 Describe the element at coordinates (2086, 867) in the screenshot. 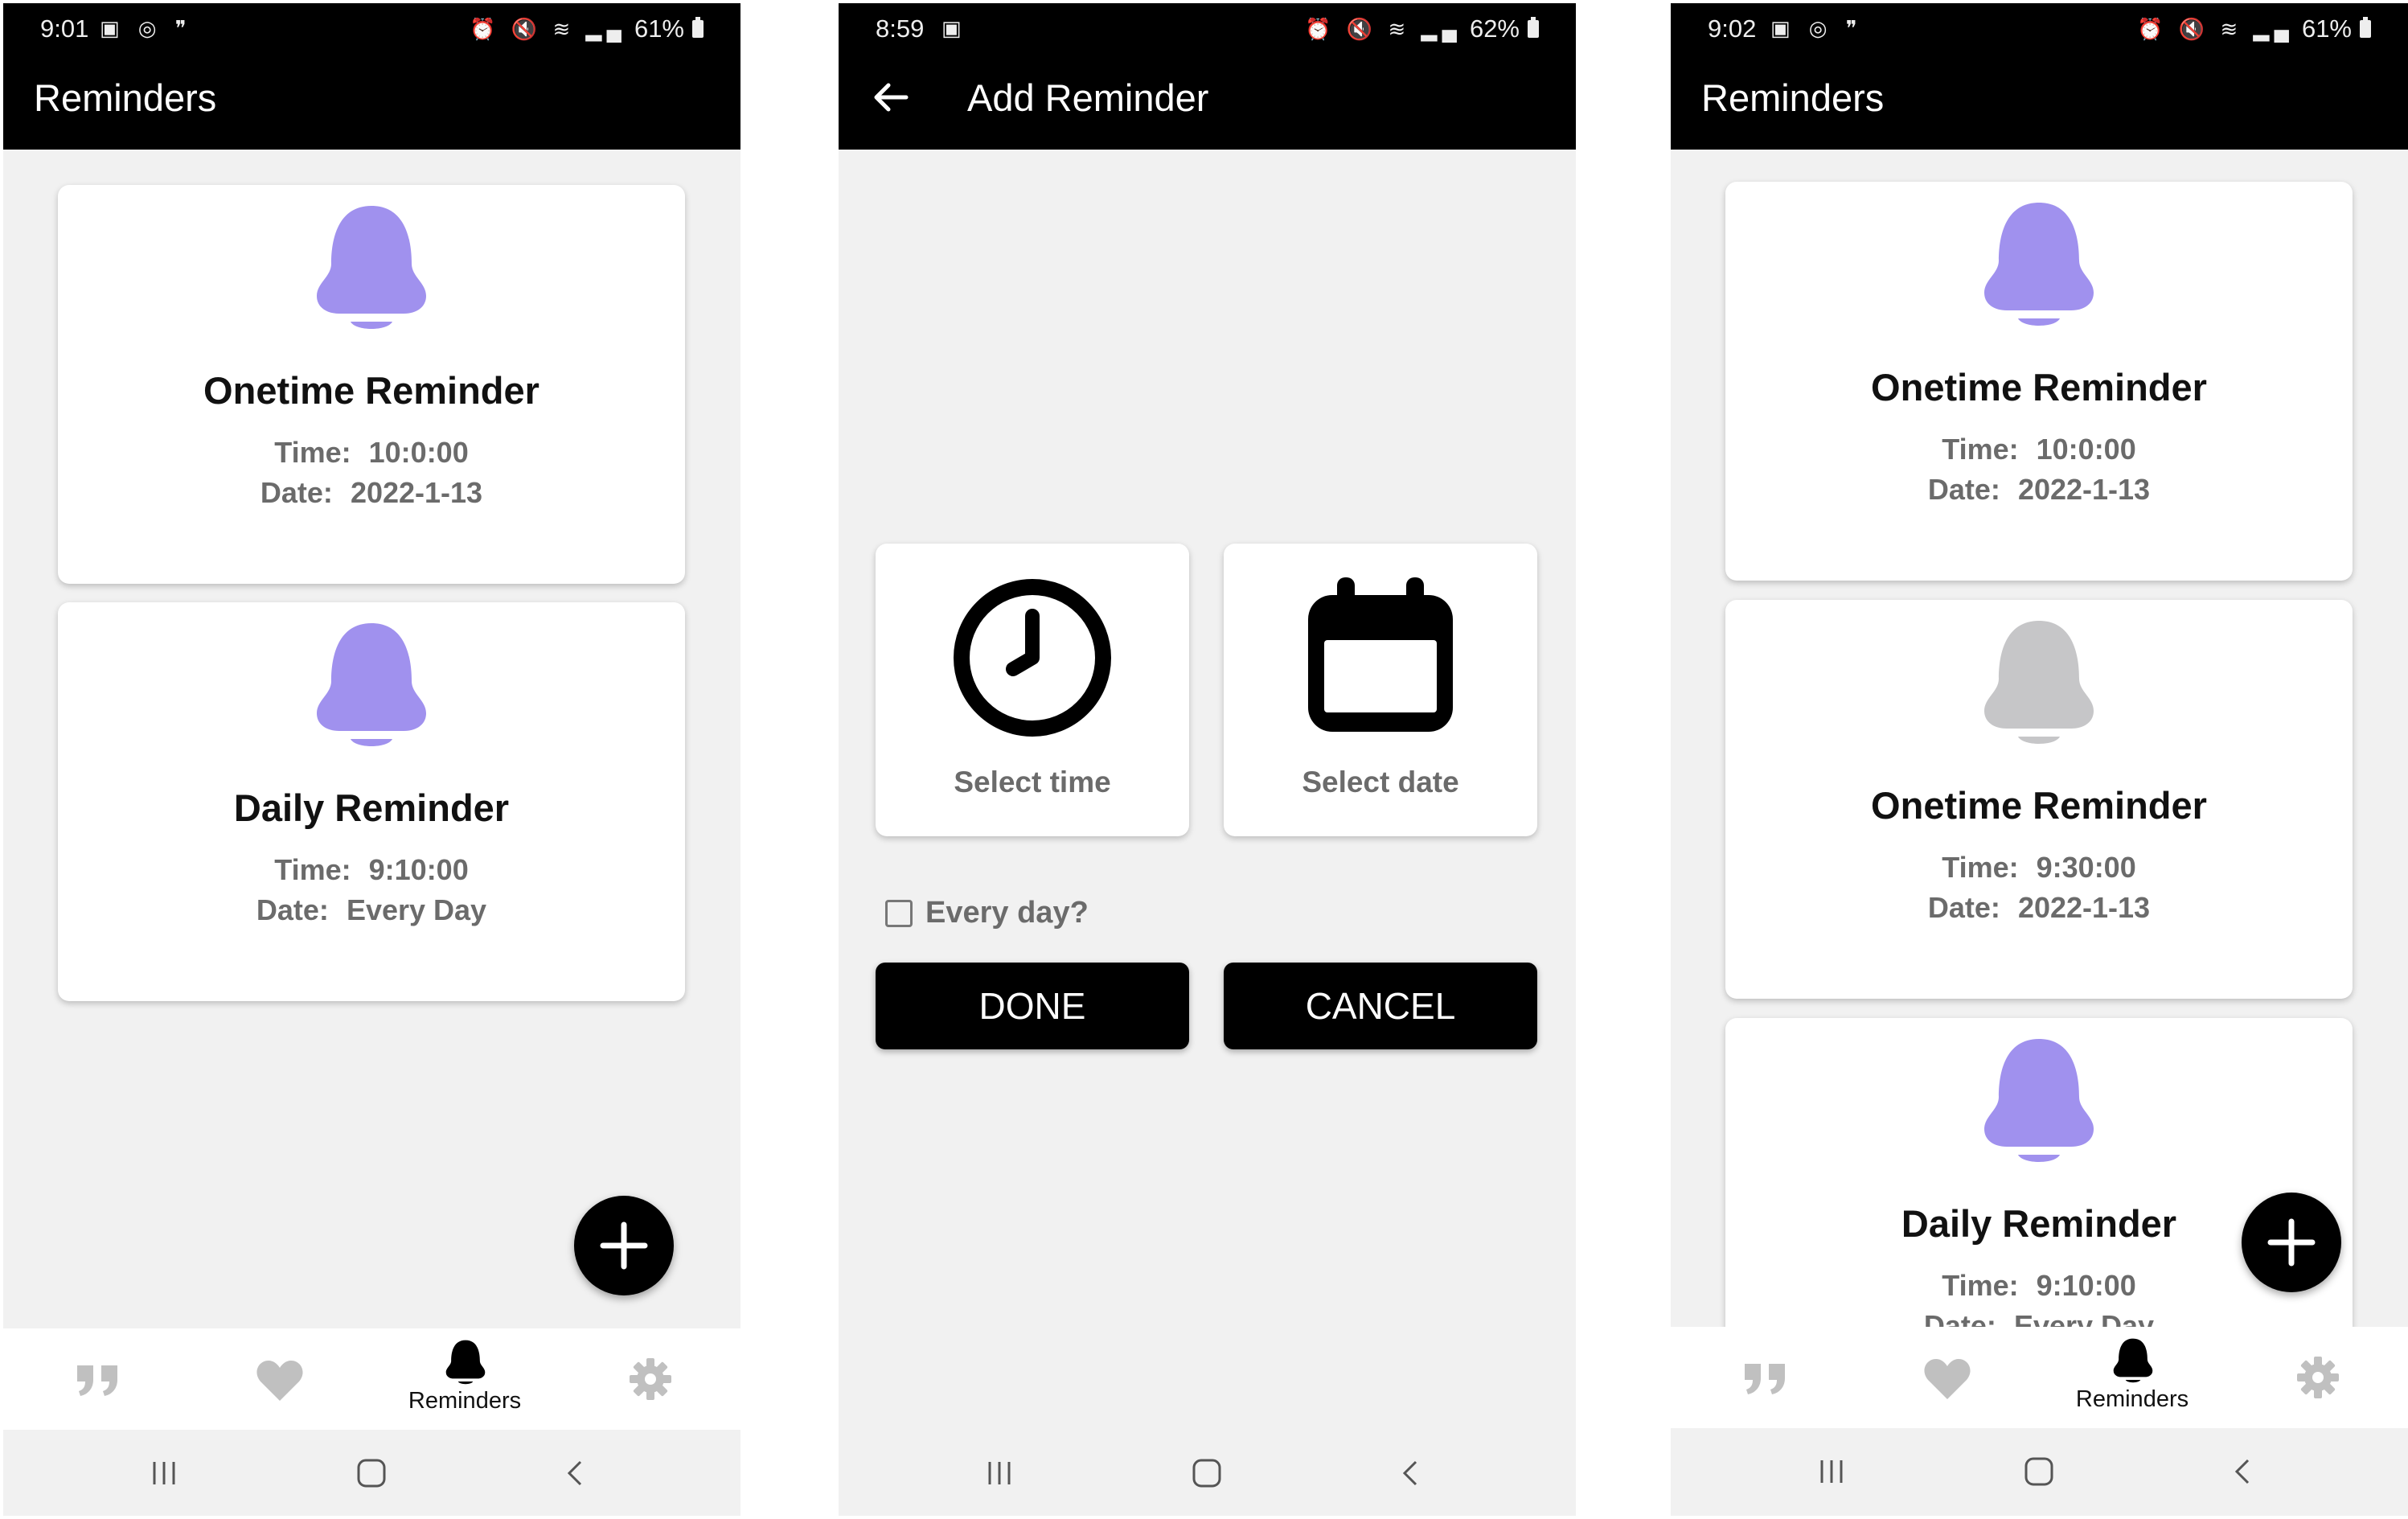

I see `time-value: 9:30:00` at that location.